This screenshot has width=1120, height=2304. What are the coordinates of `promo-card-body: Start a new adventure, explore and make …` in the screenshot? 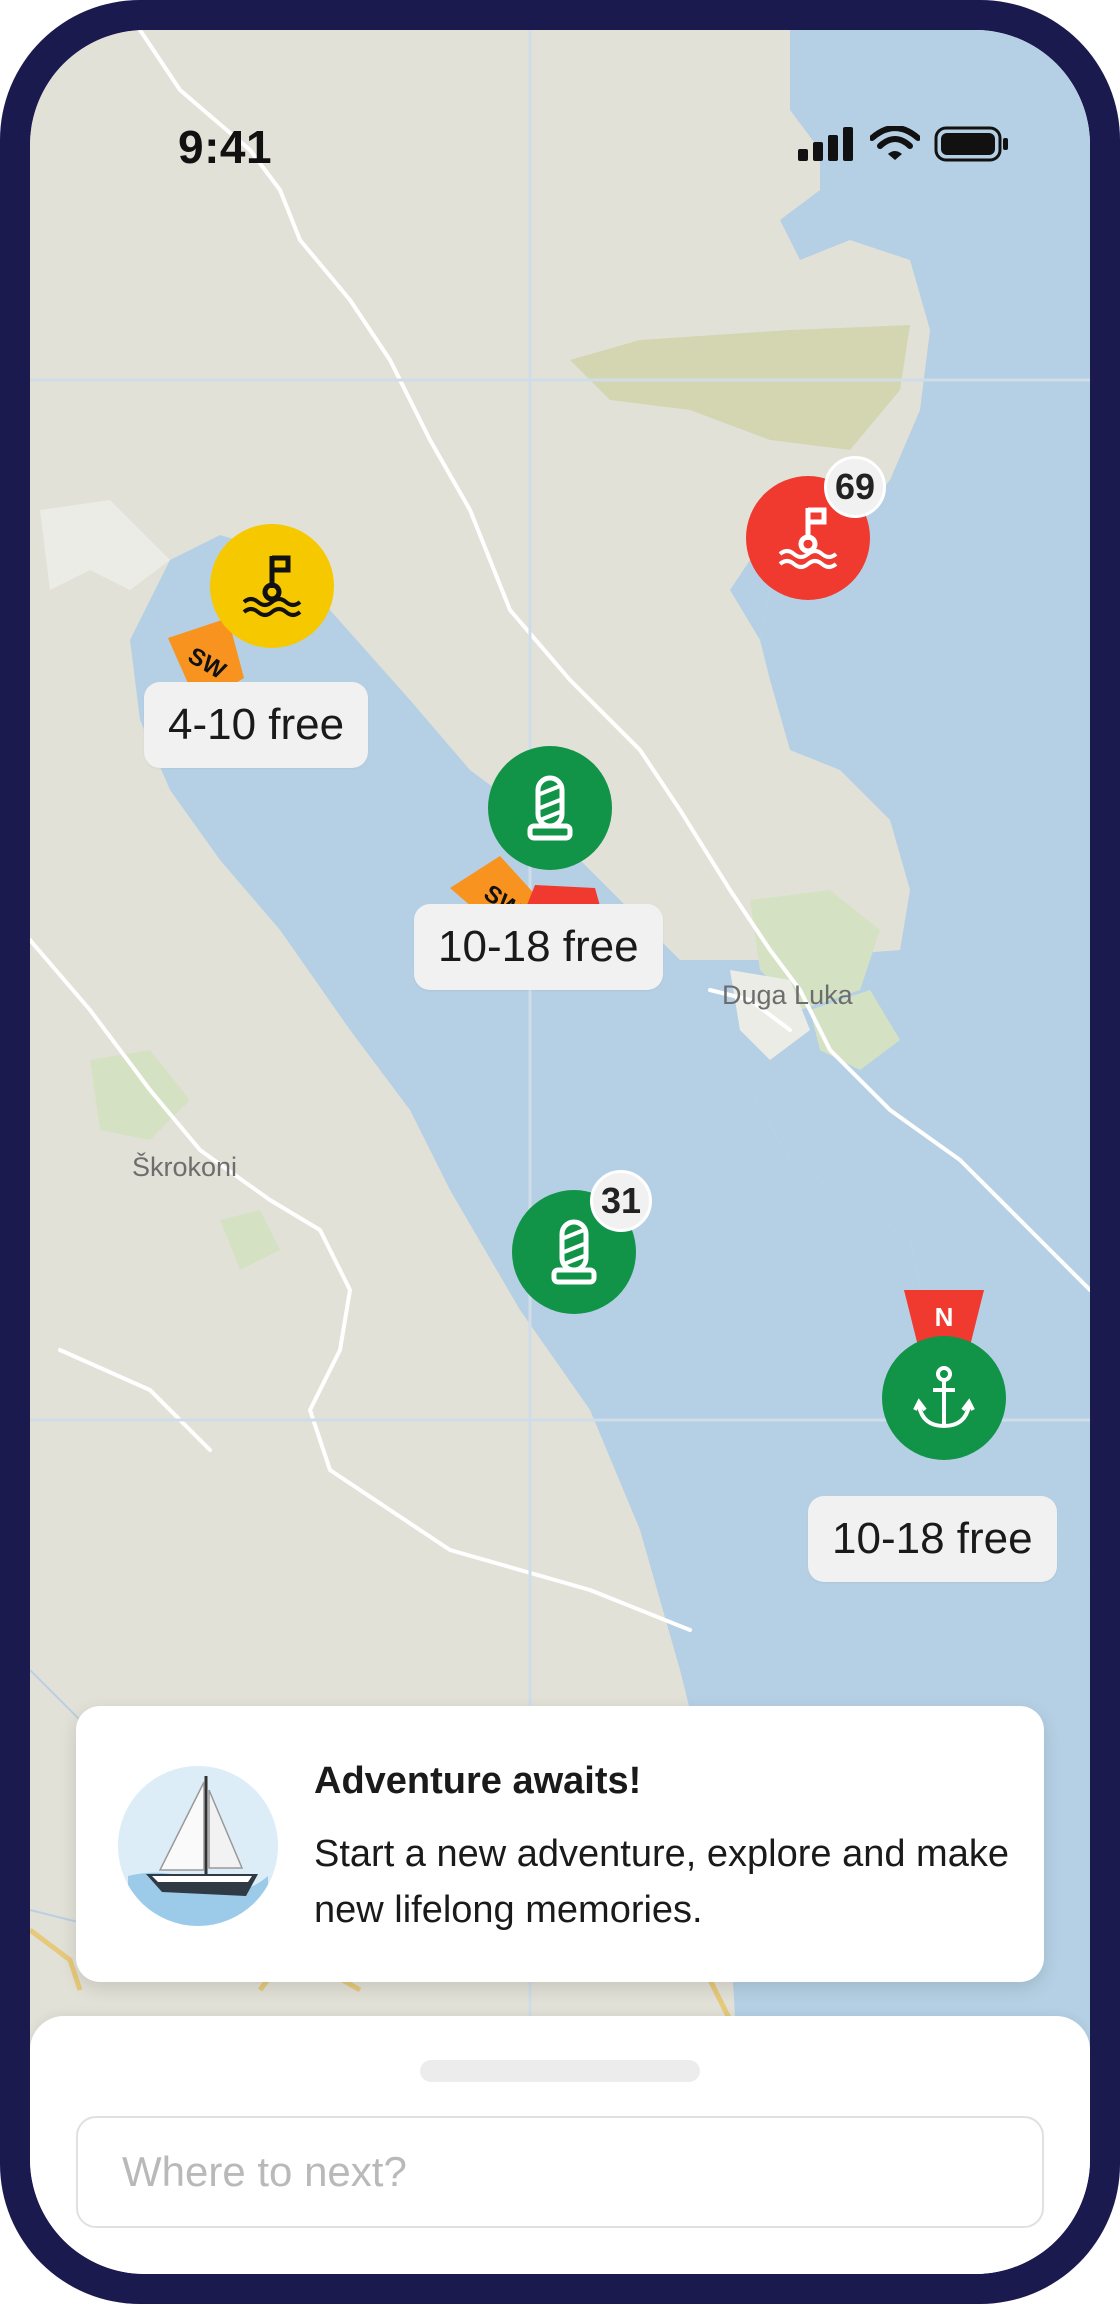 It's located at (661, 1882).